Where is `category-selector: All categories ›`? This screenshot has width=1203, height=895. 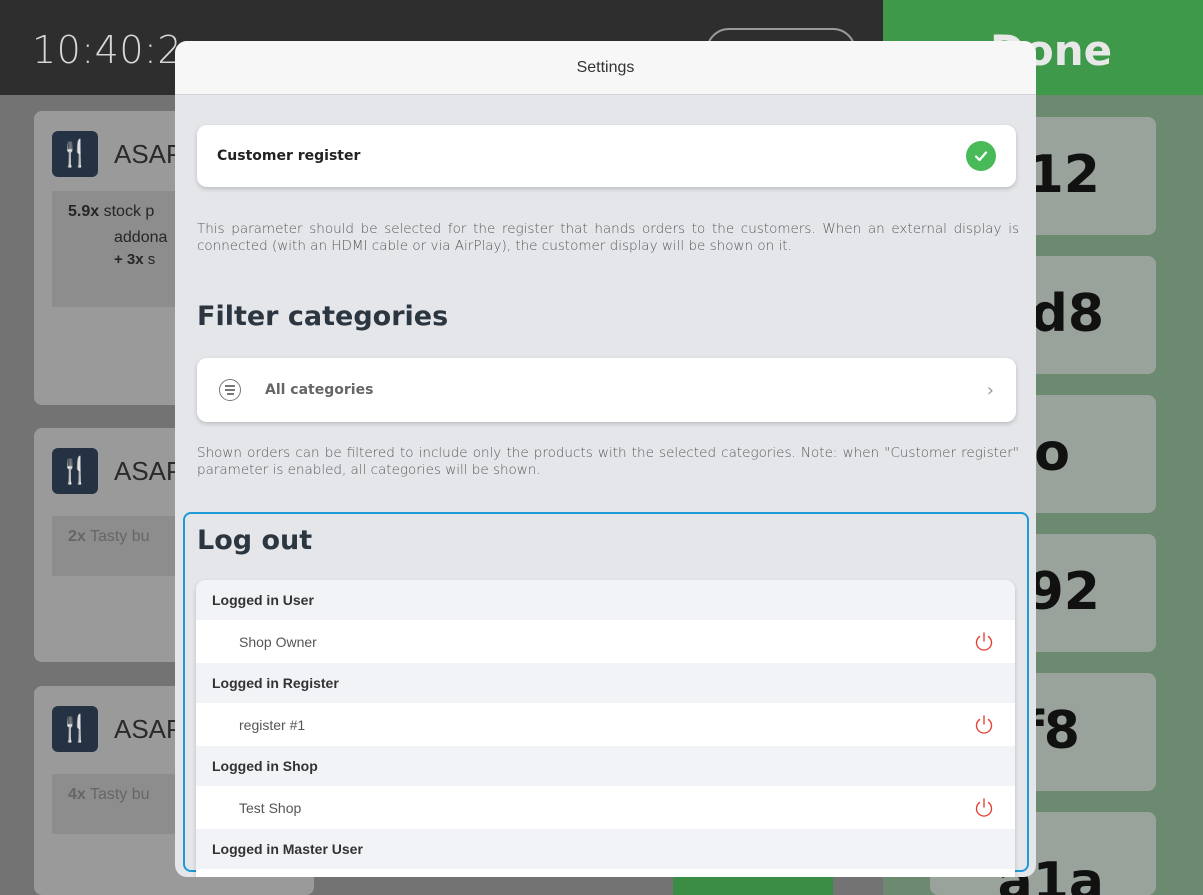 category-selector: All categories › is located at coordinates (606, 390).